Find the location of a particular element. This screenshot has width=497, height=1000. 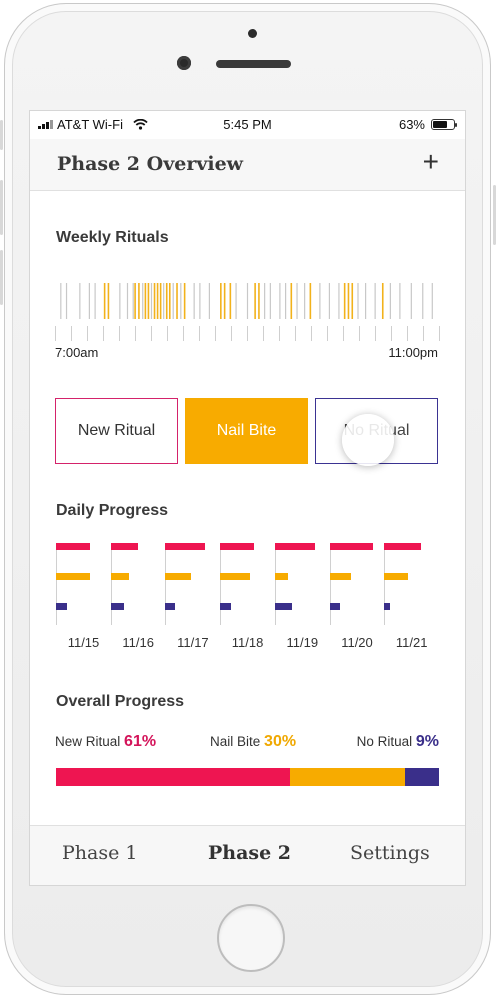

daily-date-label: 11/21 is located at coordinates (411, 642).